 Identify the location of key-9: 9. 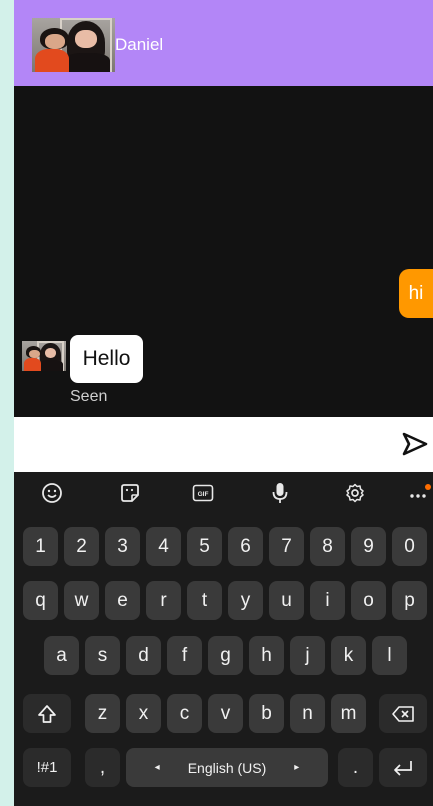
(368, 546).